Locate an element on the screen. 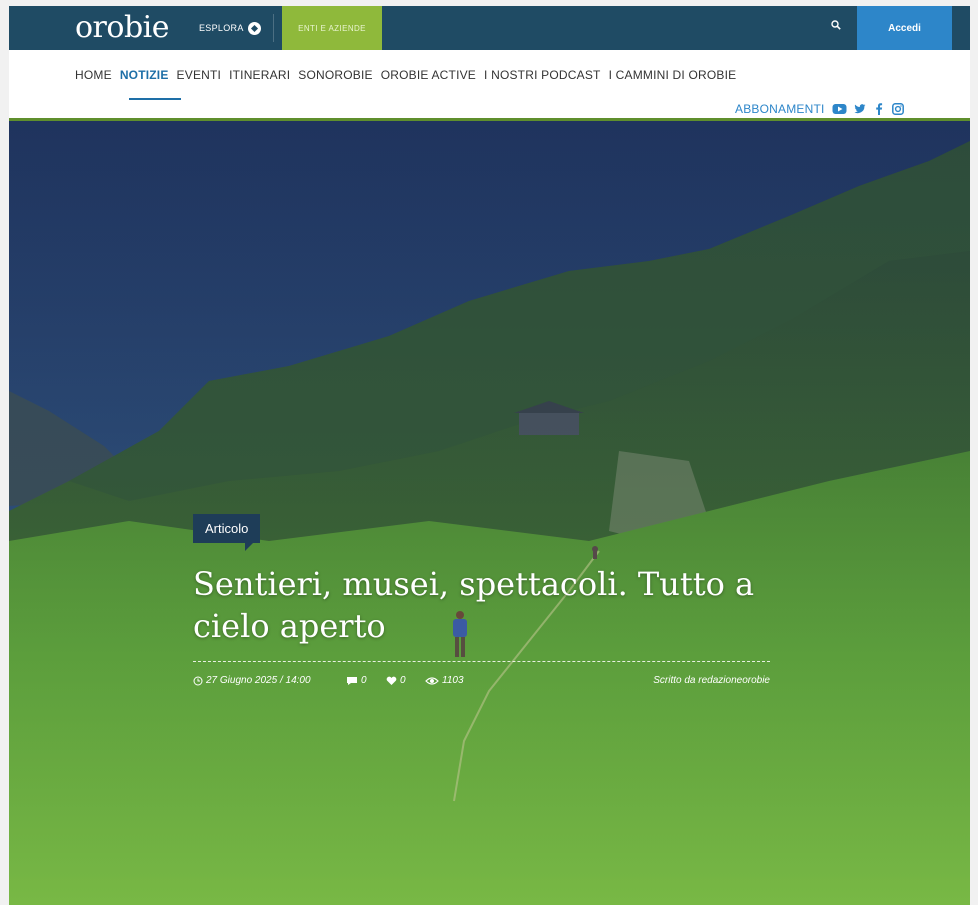 This screenshot has height=905, width=978. abbonamenti-link: ABBONAMENTI is located at coordinates (780, 109).